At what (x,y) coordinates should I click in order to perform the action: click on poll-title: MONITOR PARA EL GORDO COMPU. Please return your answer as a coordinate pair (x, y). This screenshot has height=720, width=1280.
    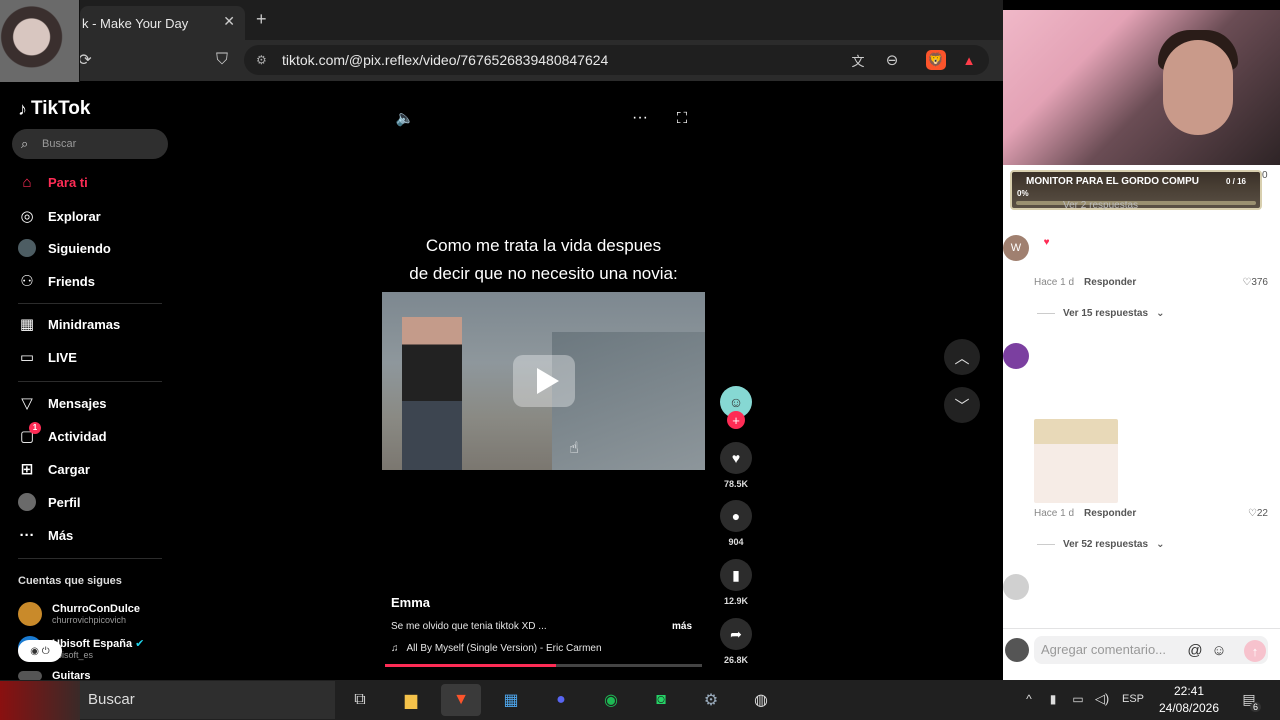
    Looking at the image, I should click on (1112, 181).